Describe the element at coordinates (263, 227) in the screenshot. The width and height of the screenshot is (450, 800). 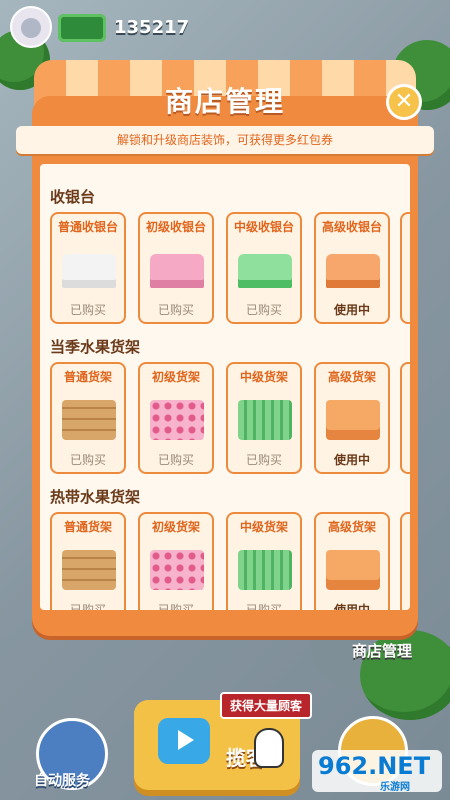
I see `decor-name: 中级收银台` at that location.